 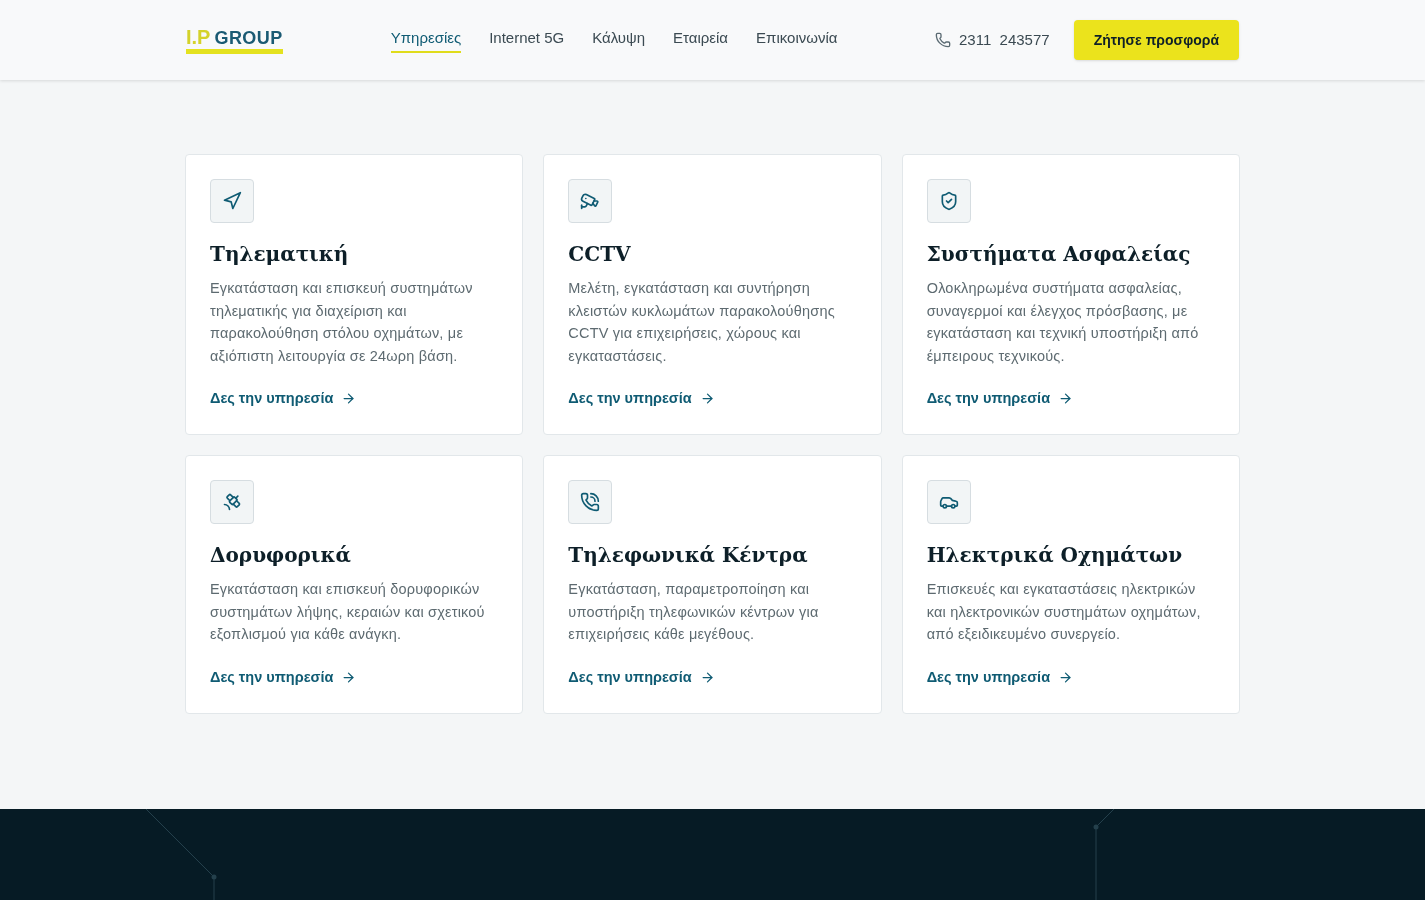 I want to click on card-title: Ηλεκτρικά Οχημάτων, so click(x=1055, y=555).